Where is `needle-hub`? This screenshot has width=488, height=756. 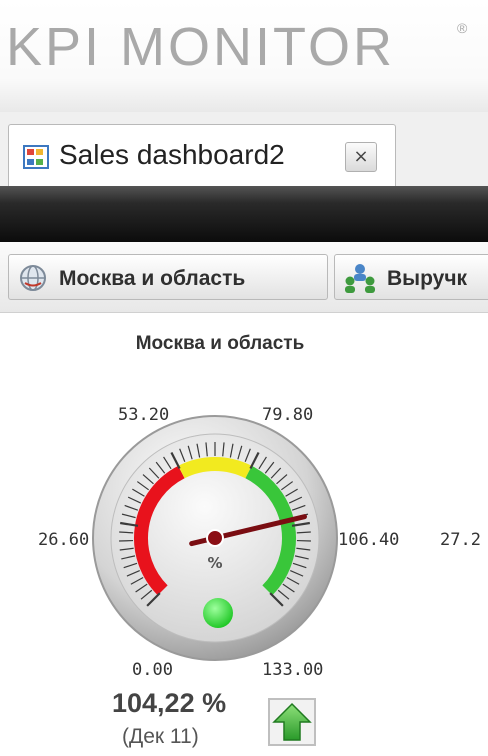 needle-hub is located at coordinates (215, 538).